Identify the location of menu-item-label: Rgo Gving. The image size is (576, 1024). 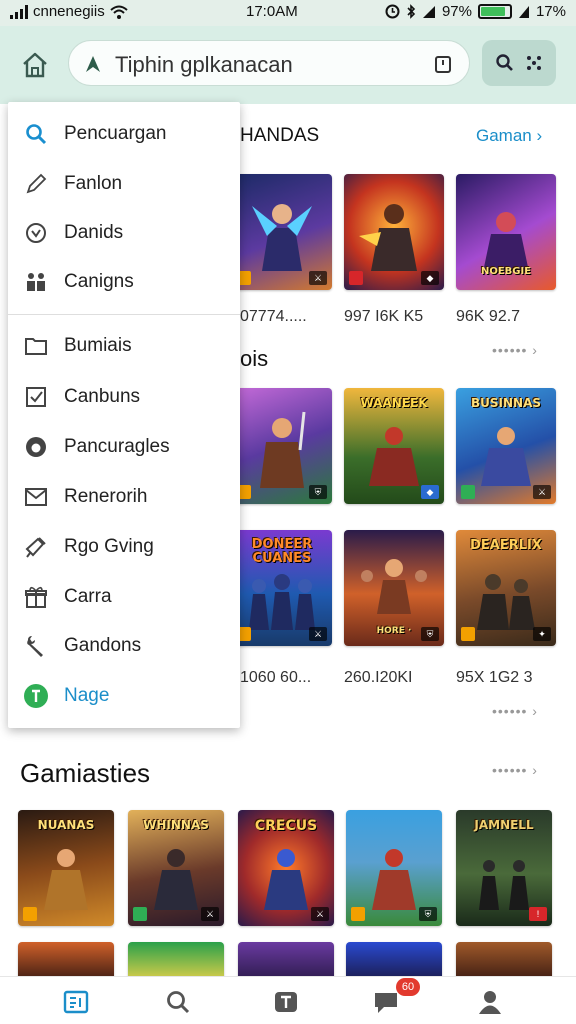
(109, 546).